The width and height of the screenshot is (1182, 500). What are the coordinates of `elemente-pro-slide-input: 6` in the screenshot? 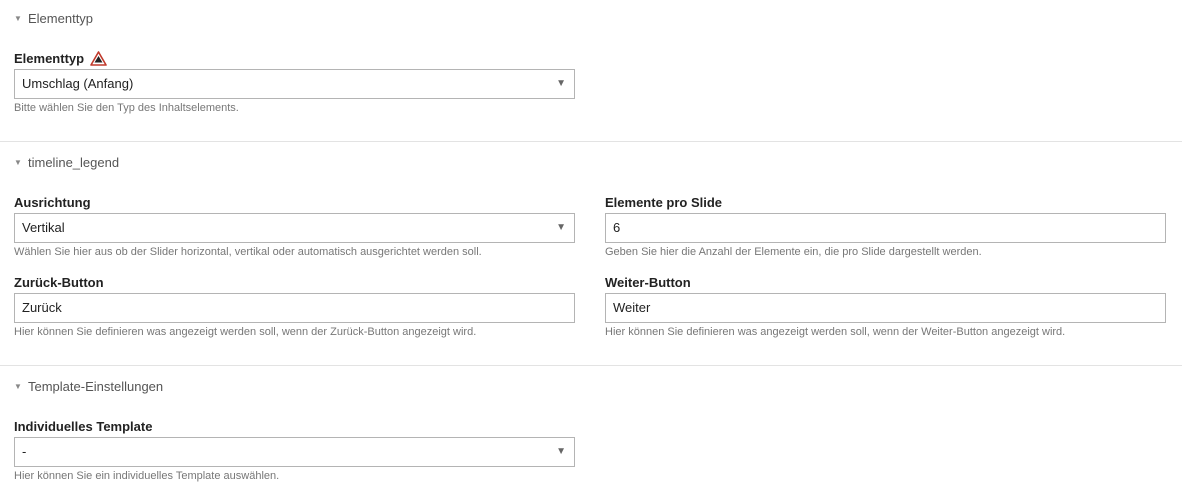 It's located at (885, 228).